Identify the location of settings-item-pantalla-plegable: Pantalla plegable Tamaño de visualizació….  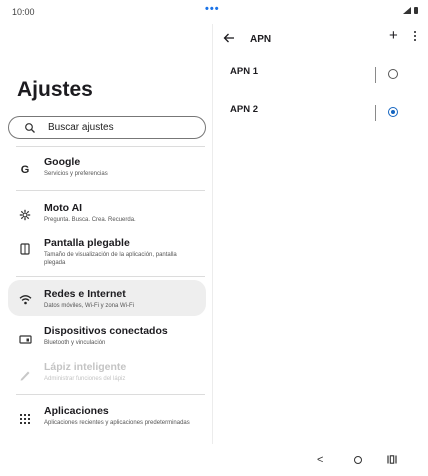
(107, 252).